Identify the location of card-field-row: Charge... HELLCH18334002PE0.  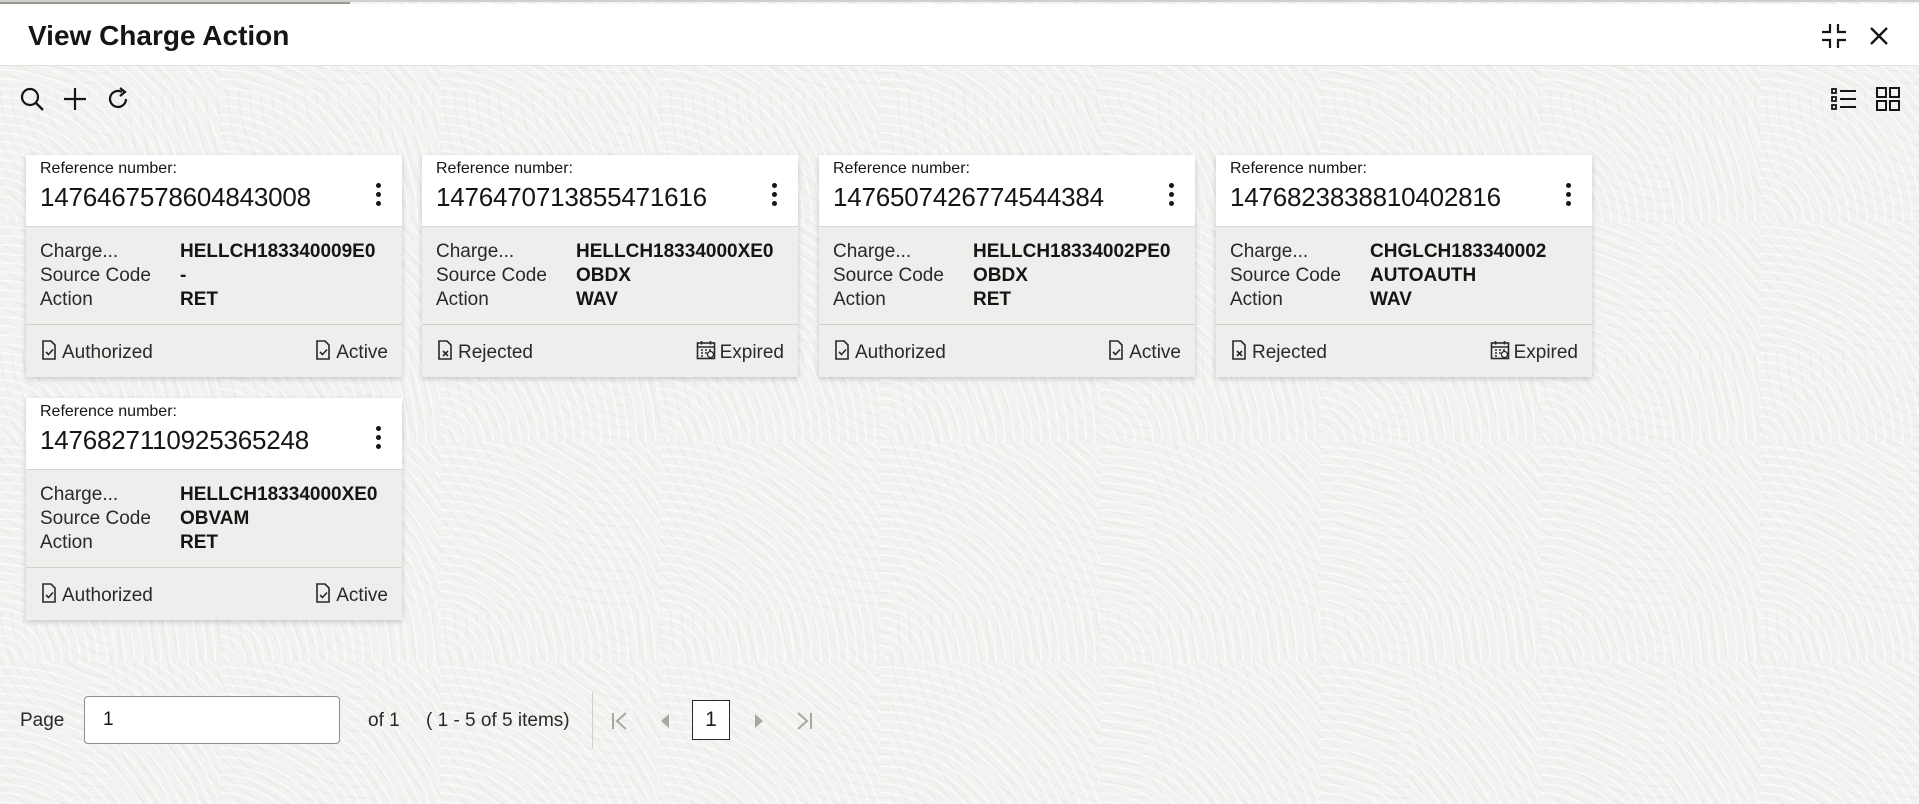
(1013, 253).